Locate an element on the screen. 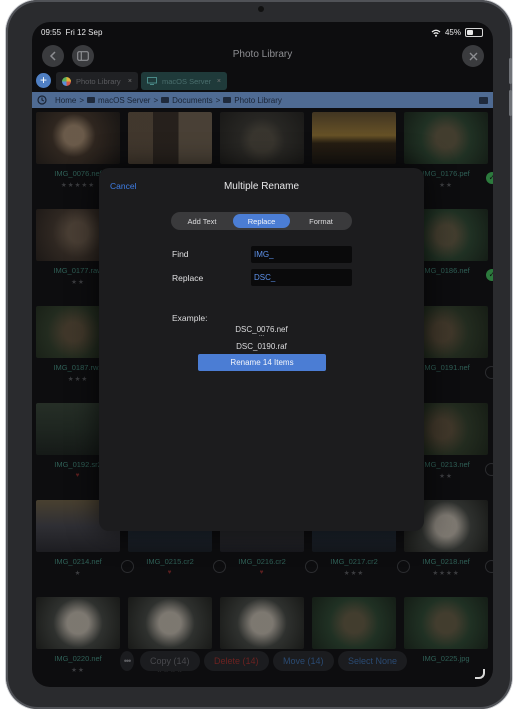  photo-filename: IMG_0214.nef is located at coordinates (78, 561).